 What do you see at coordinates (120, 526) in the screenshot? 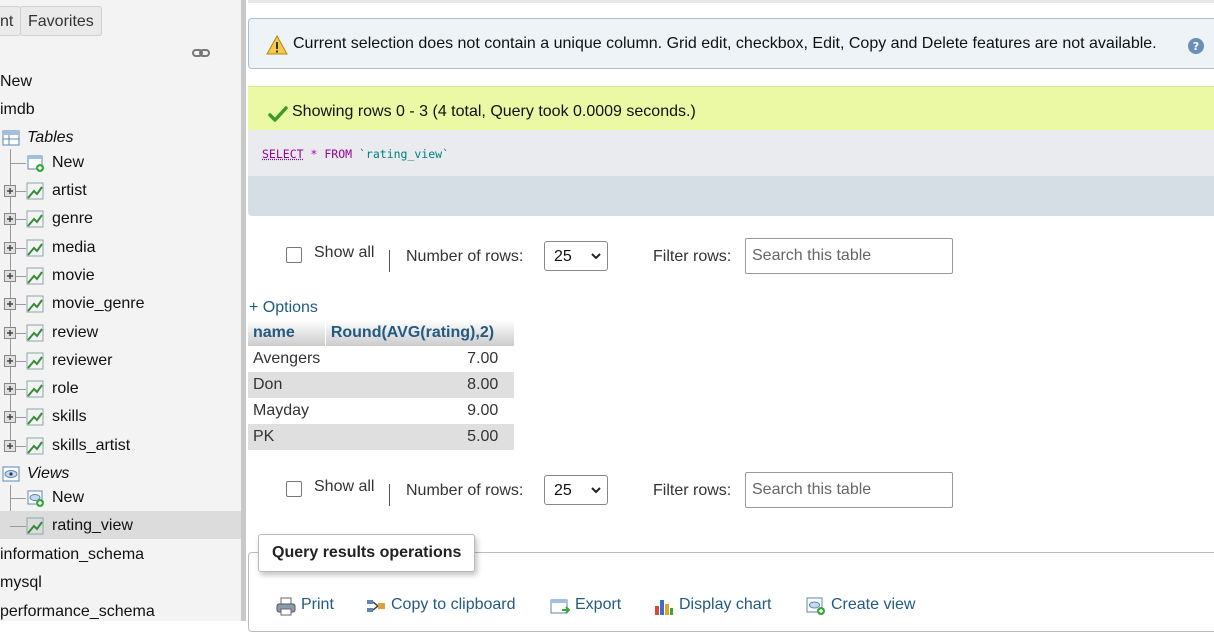
I see `tree-item-view-rating-view: rating_view` at bounding box center [120, 526].